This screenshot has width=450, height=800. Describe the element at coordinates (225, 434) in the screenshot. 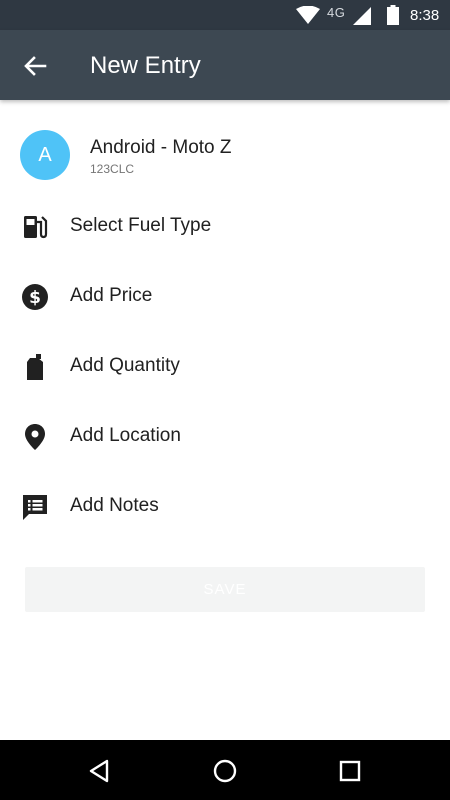

I see `add-location-item: Add Location` at that location.